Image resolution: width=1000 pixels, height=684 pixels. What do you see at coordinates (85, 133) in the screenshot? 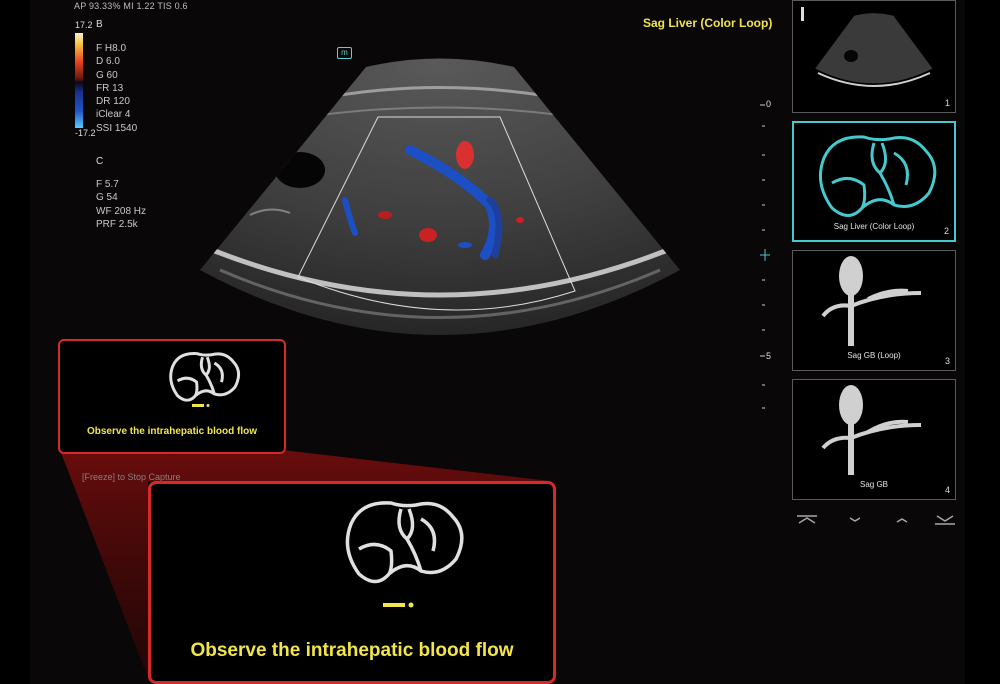
I see `color-bar-min: -17.2` at bounding box center [85, 133].